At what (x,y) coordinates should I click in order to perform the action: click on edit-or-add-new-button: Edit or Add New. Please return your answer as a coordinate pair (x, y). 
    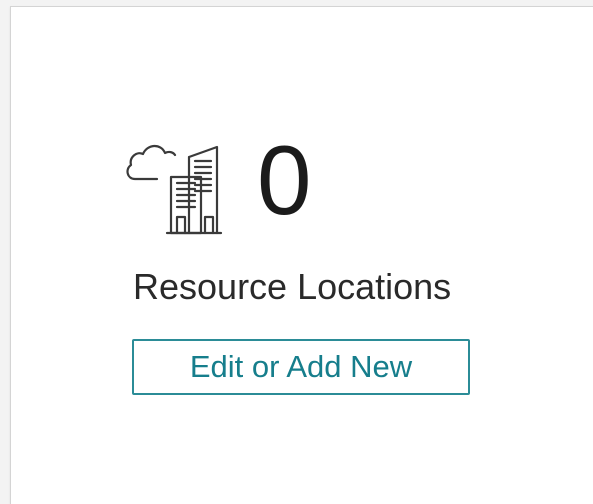
    Looking at the image, I should click on (301, 367).